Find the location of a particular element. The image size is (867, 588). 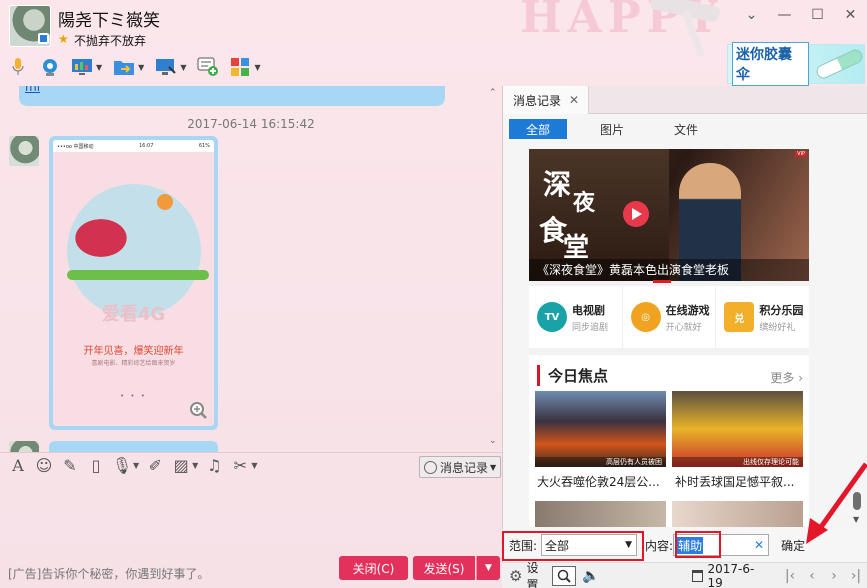

window-controls: ⌄ — ☐ ✕ is located at coordinates (801, 15).